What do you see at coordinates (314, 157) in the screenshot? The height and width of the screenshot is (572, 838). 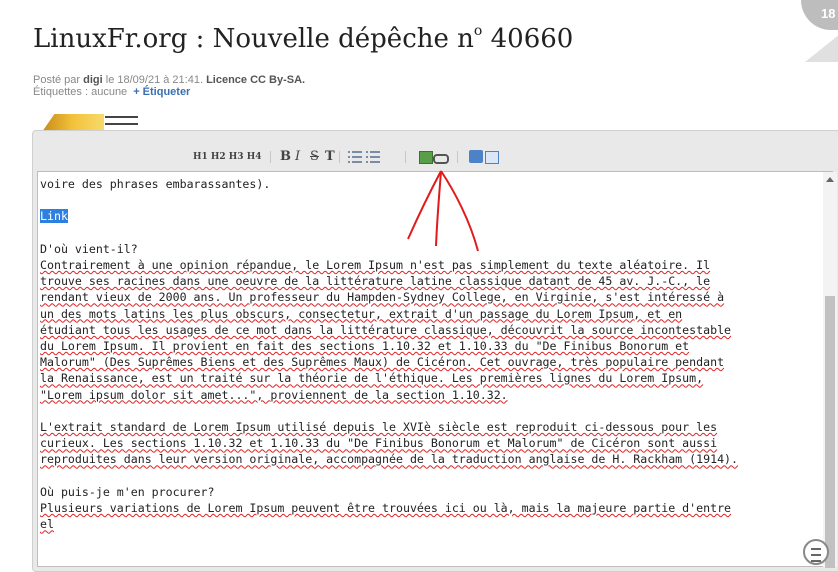 I see `strikethrough-button: S` at bounding box center [314, 157].